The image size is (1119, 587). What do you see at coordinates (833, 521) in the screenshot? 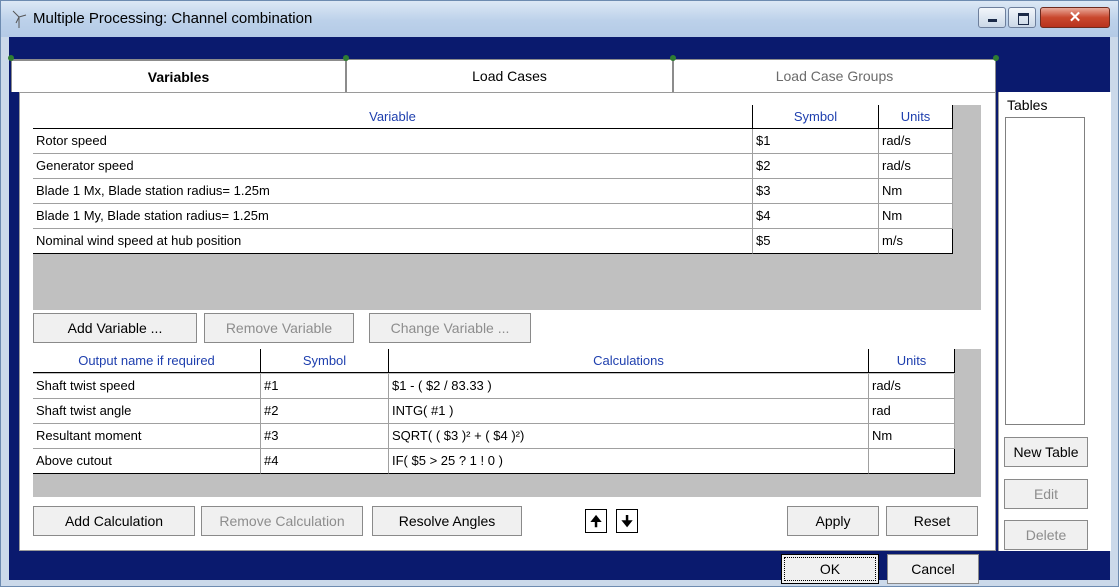
I see `apply-button: Apply` at bounding box center [833, 521].